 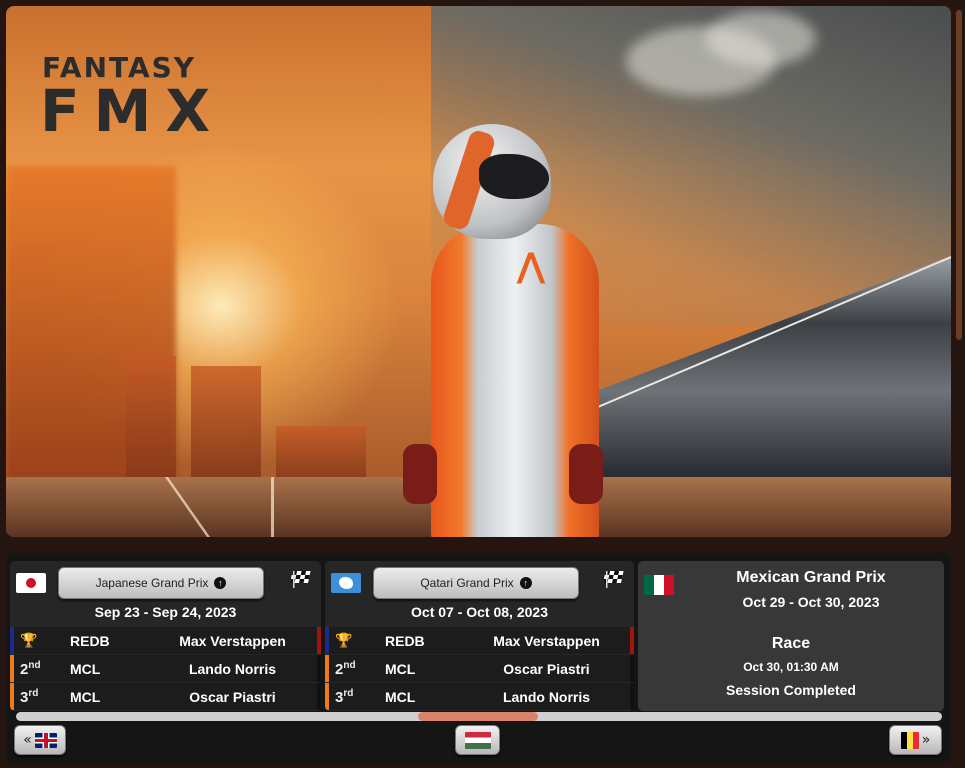 I want to click on antarctica-flag-icon, so click(x=346, y=583).